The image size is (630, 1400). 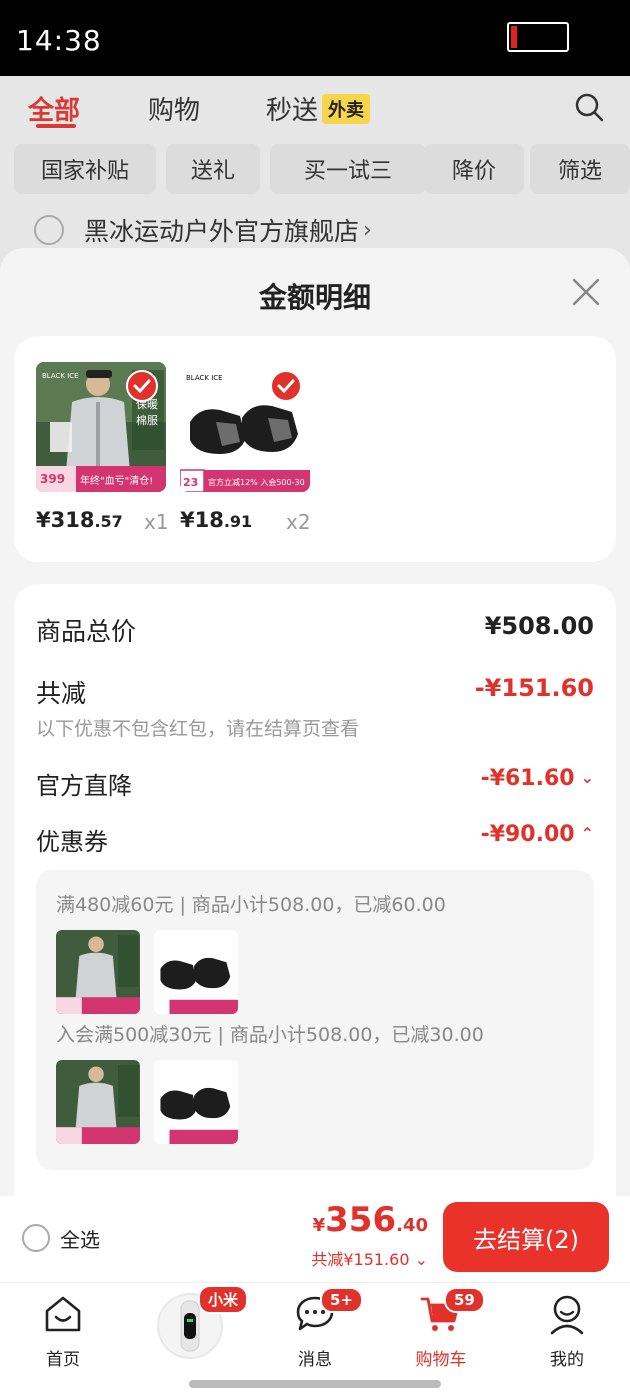 I want to click on total-price-value: ¥508.00, so click(x=539, y=626).